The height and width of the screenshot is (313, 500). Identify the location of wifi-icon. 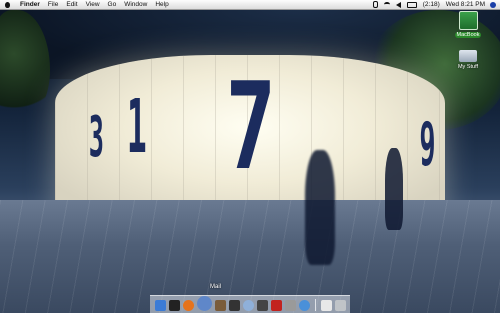
(386, 4).